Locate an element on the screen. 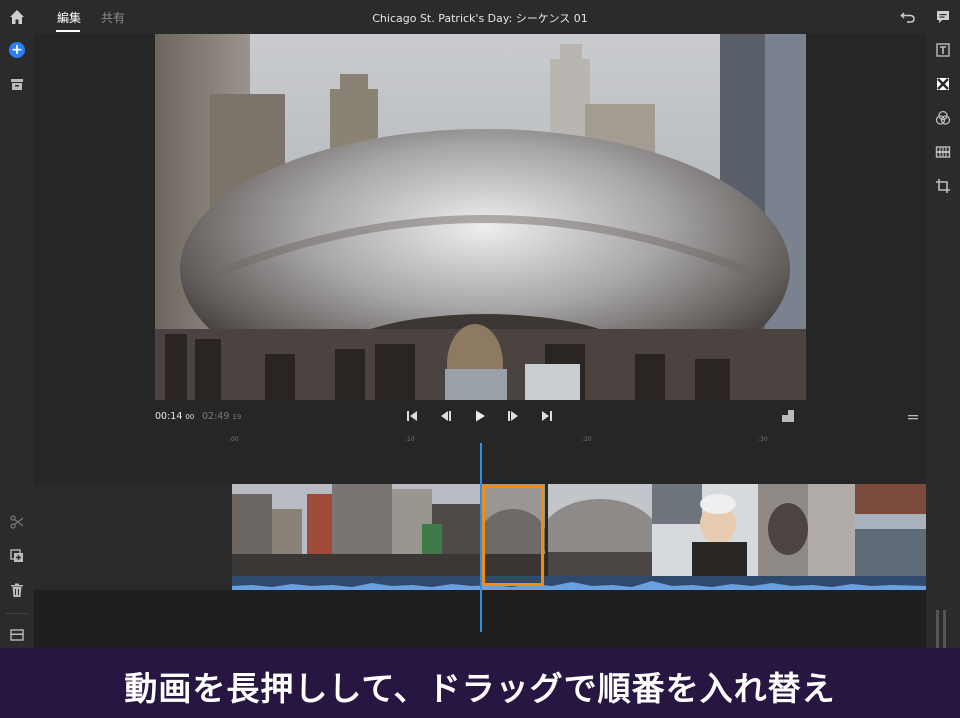 The image size is (960, 718). timeline-menu-icon is located at coordinates (913, 417).